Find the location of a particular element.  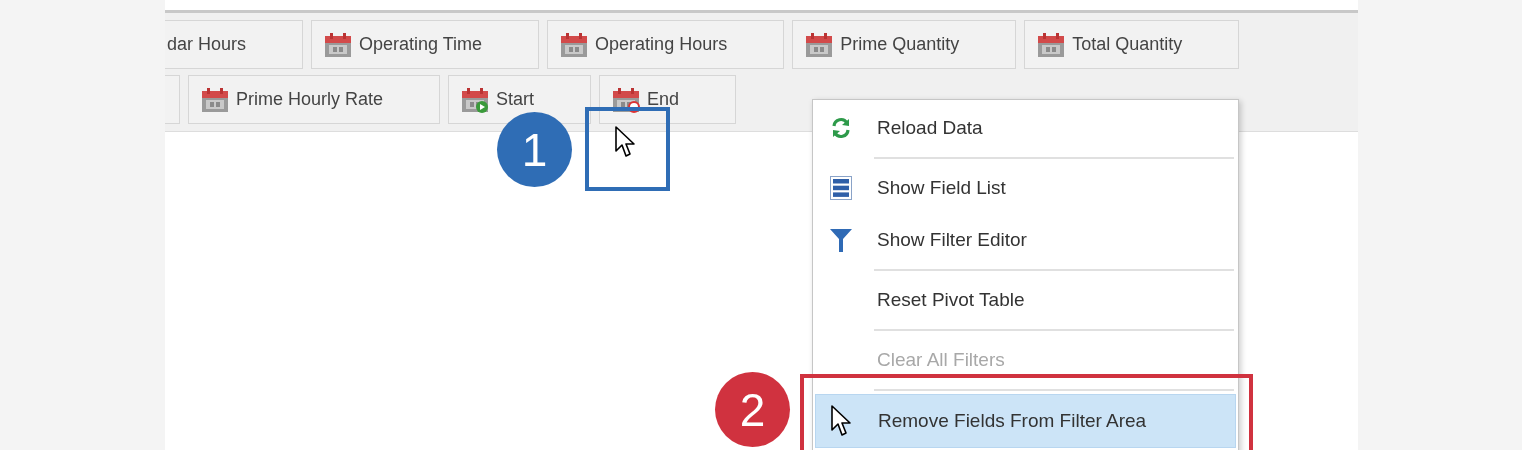

field-chip: Operating Time is located at coordinates (425, 44).